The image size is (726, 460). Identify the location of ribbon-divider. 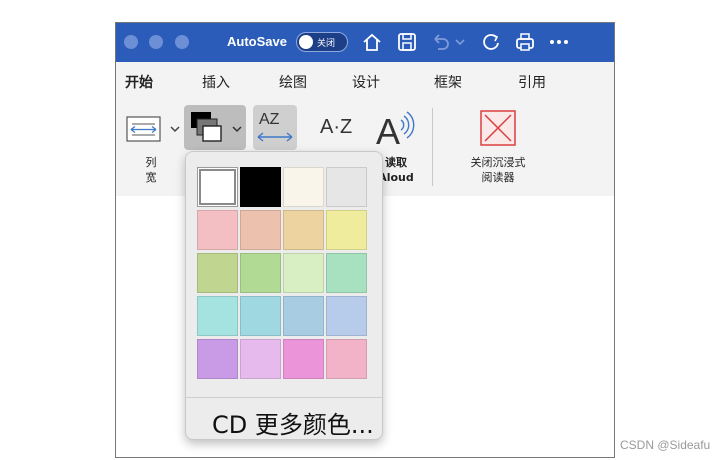
(432, 147).